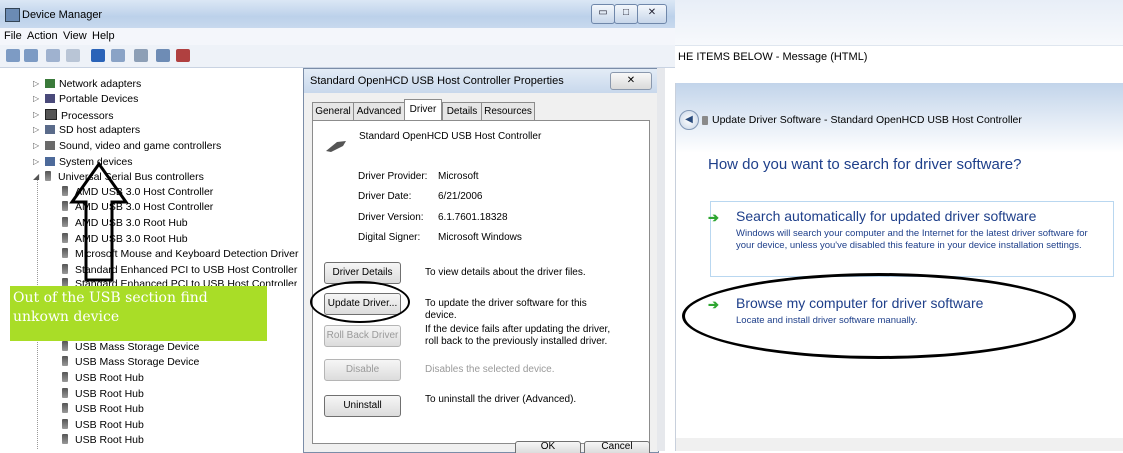 The width and height of the screenshot is (1123, 453). What do you see at coordinates (899, 22) in the screenshot?
I see `message-ribbon` at bounding box center [899, 22].